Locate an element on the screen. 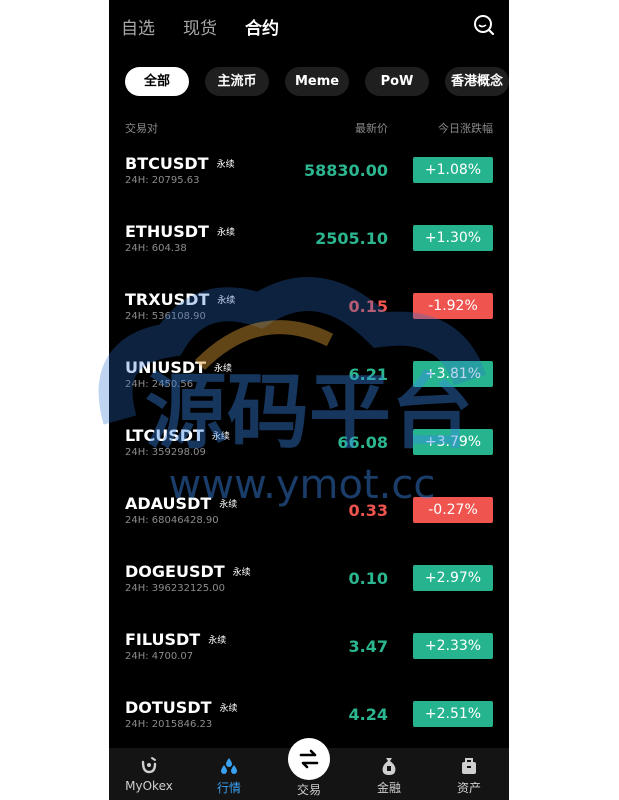 Image resolution: width=619 pixels, height=800 pixels. filter-chips: 全部 主流币 Meme PoW 香港概念 is located at coordinates (317, 81).